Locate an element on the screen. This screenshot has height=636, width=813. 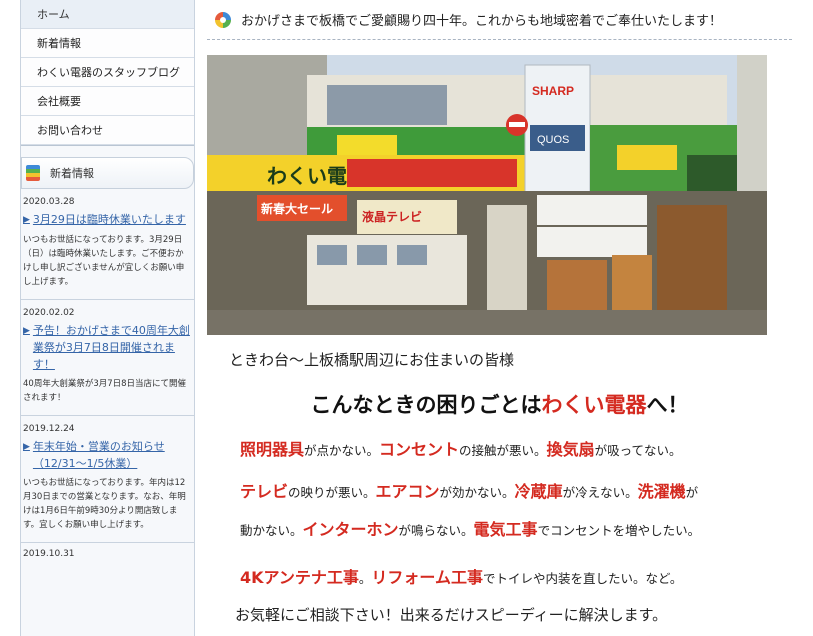
news-icon is located at coordinates (33, 173).